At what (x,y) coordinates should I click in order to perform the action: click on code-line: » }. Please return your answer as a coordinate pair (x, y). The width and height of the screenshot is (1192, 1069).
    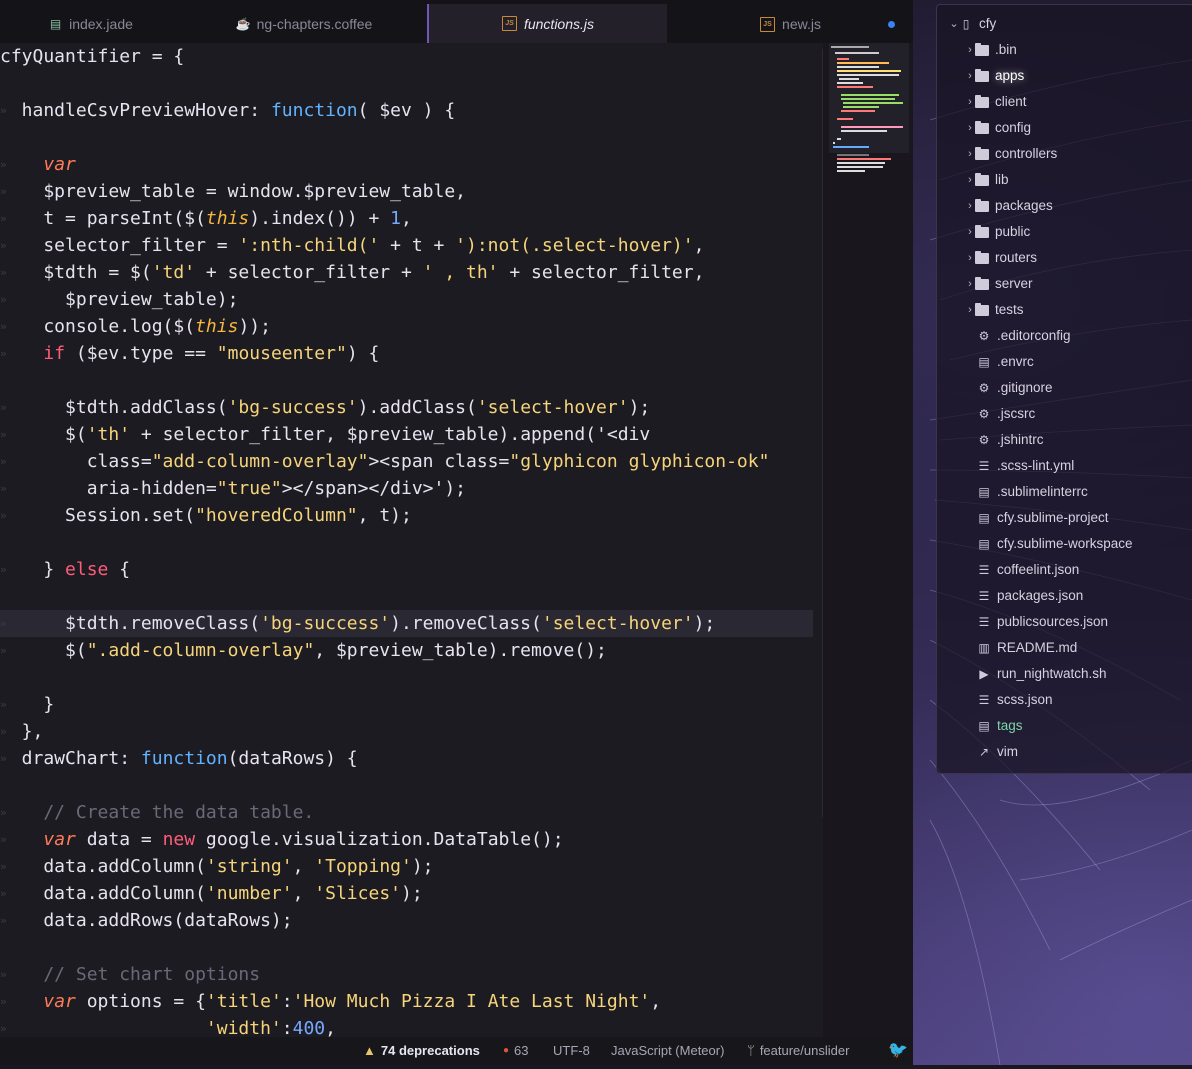
    Looking at the image, I should click on (406, 704).